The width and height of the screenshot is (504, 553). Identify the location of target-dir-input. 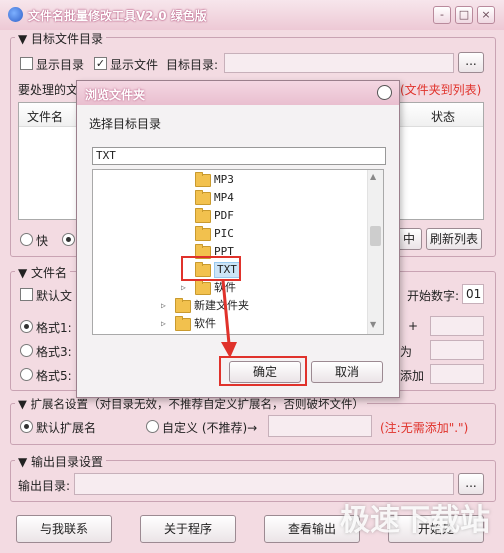
(339, 63).